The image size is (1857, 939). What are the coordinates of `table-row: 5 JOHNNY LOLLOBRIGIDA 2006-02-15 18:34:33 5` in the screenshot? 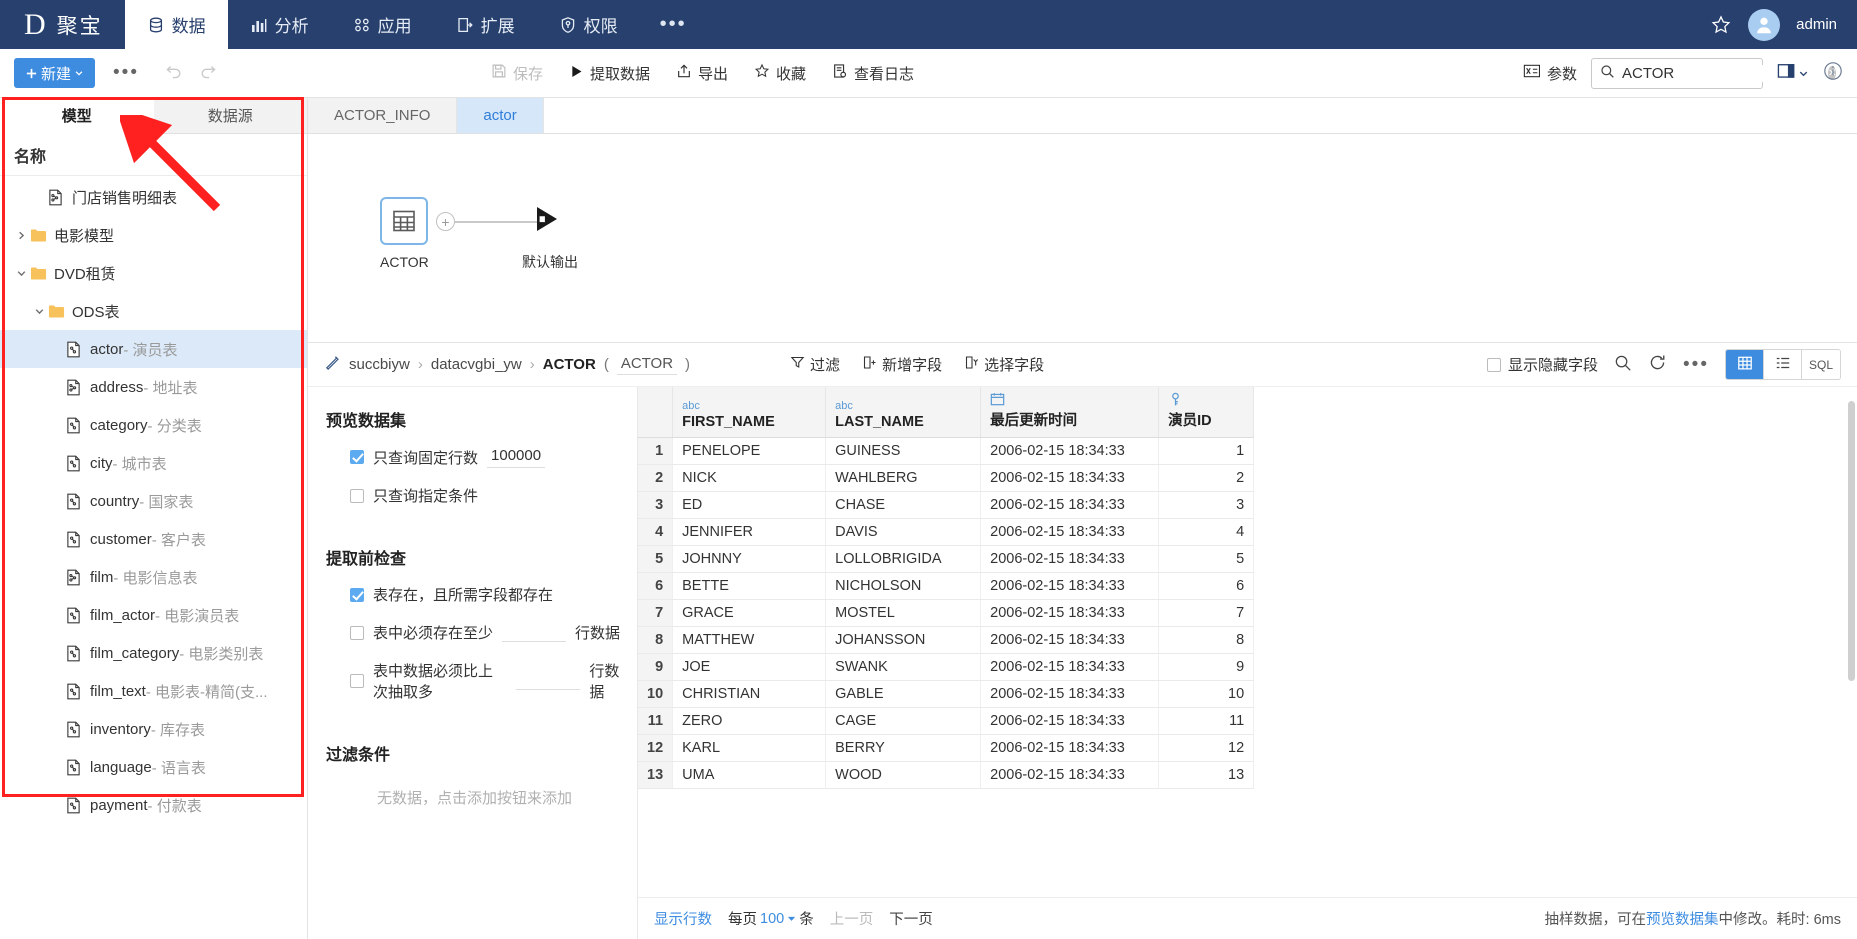 It's located at (946, 559).